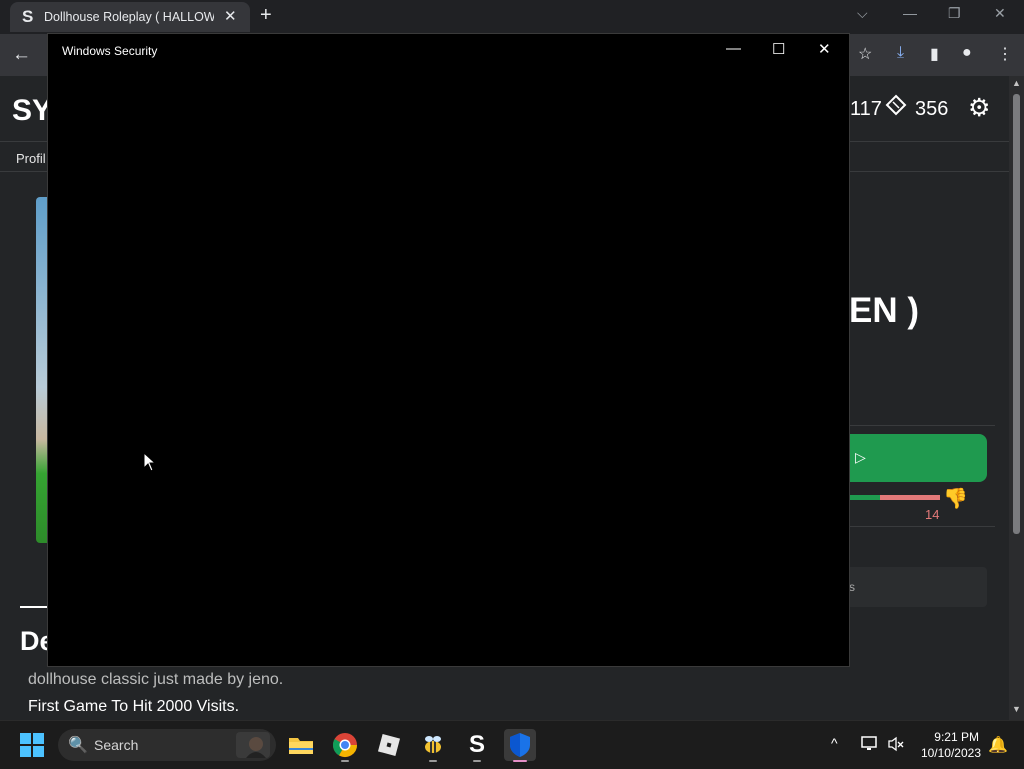  I want to click on dialog-maximize-button: ☐, so click(778, 49).